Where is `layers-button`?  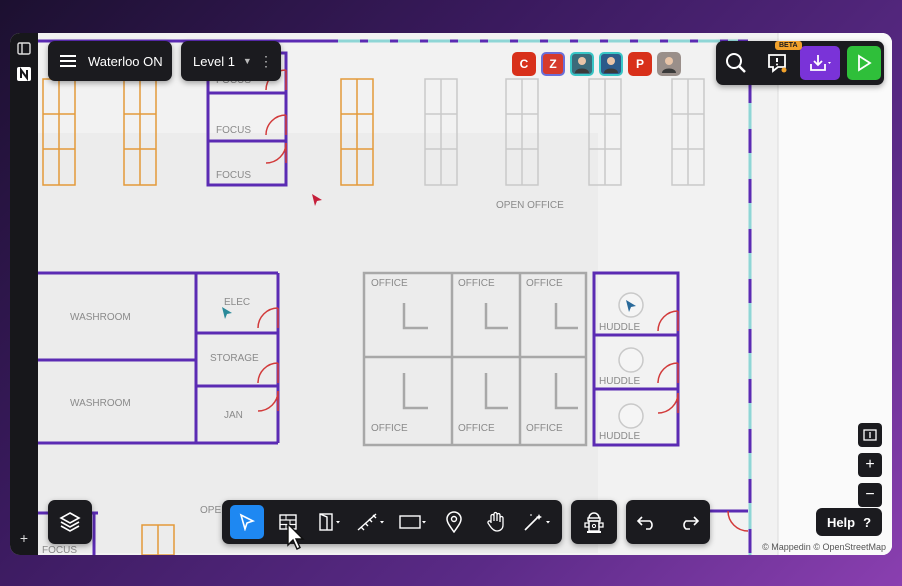 layers-button is located at coordinates (70, 522).